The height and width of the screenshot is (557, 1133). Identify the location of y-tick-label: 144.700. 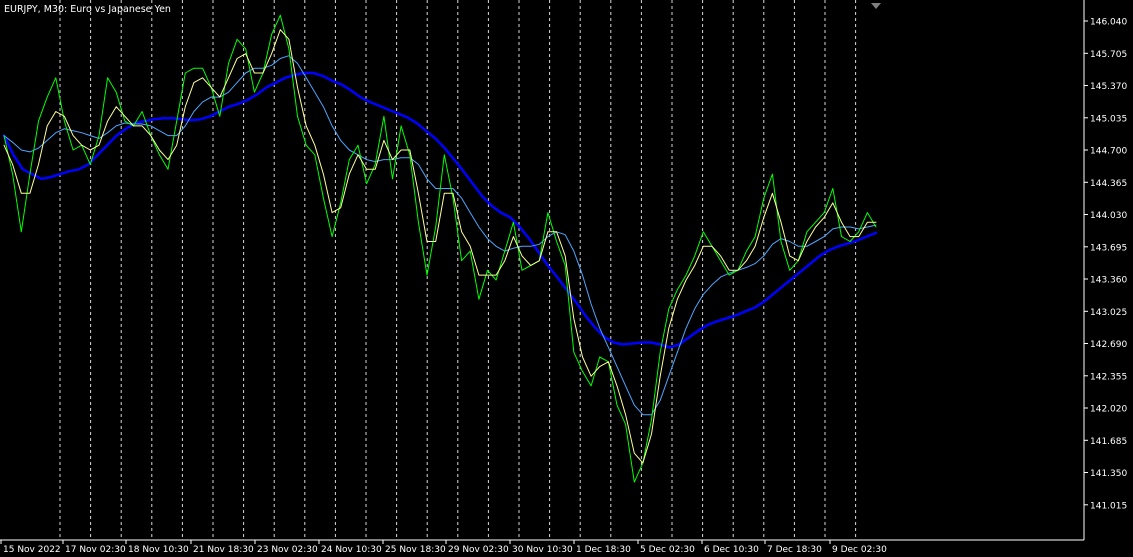
(1108, 152).